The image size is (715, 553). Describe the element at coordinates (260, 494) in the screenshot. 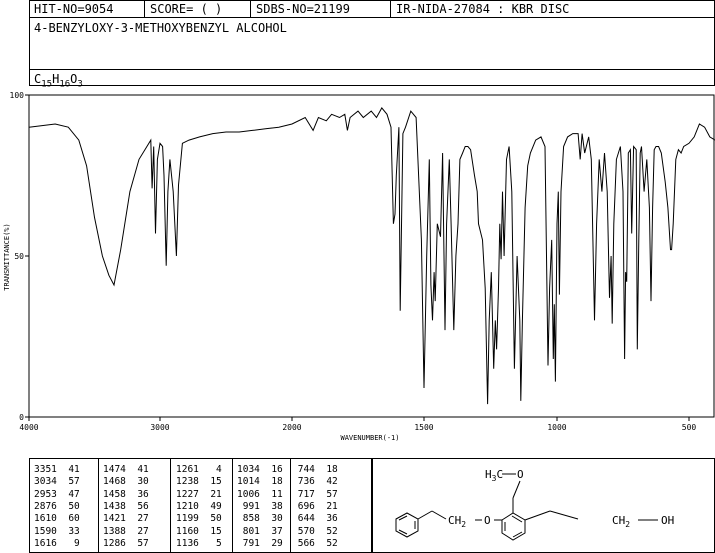

I see `peak-entry: 1006 11` at that location.